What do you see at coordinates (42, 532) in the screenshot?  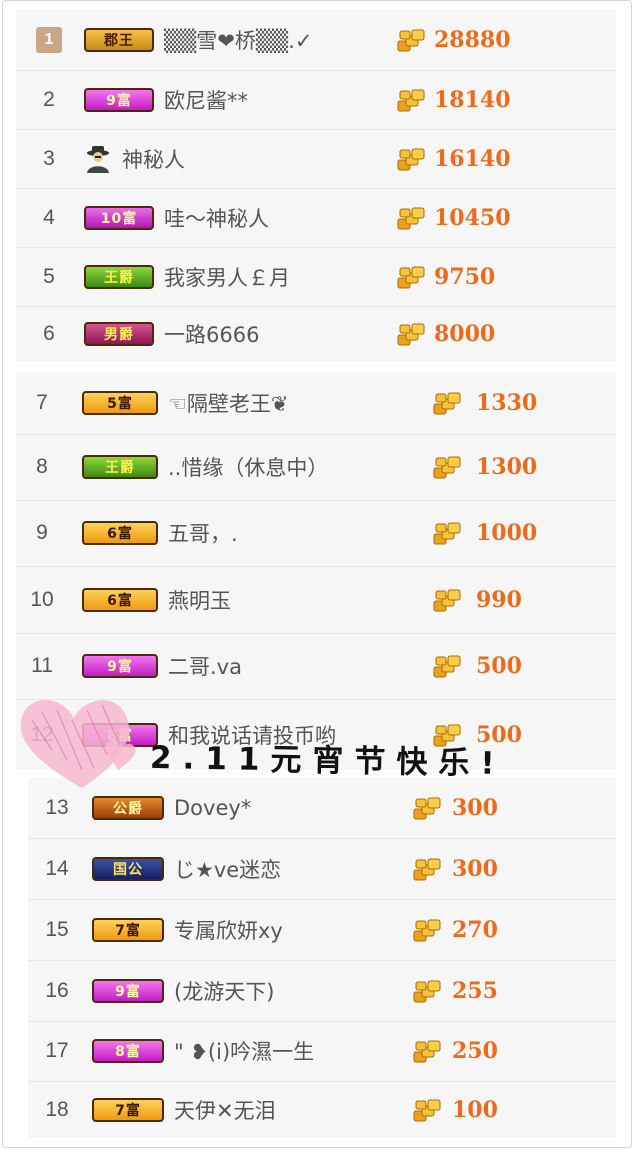 I see `rank-number: 9` at bounding box center [42, 532].